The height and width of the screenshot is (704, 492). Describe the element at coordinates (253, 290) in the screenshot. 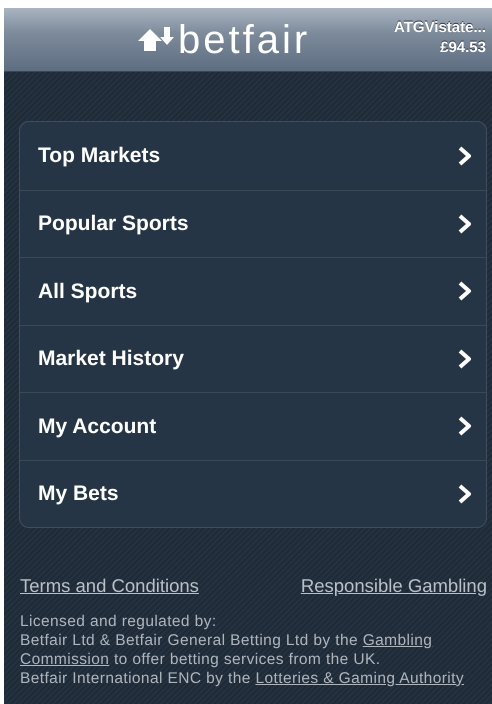

I see `menu-item: All Sports` at that location.